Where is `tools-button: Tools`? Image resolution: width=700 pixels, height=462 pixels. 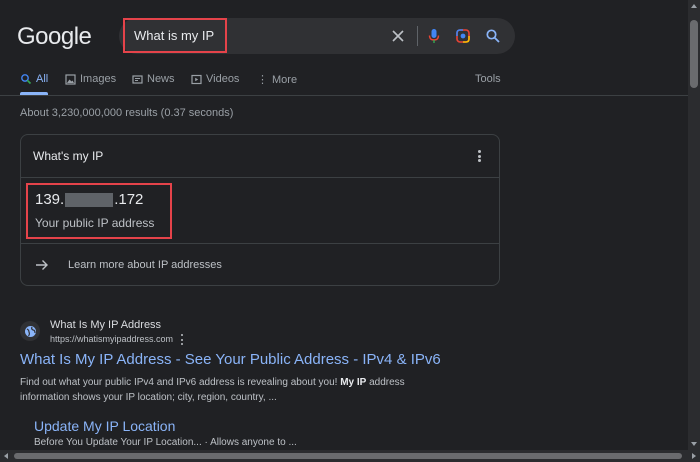 tools-button: Tools is located at coordinates (488, 79).